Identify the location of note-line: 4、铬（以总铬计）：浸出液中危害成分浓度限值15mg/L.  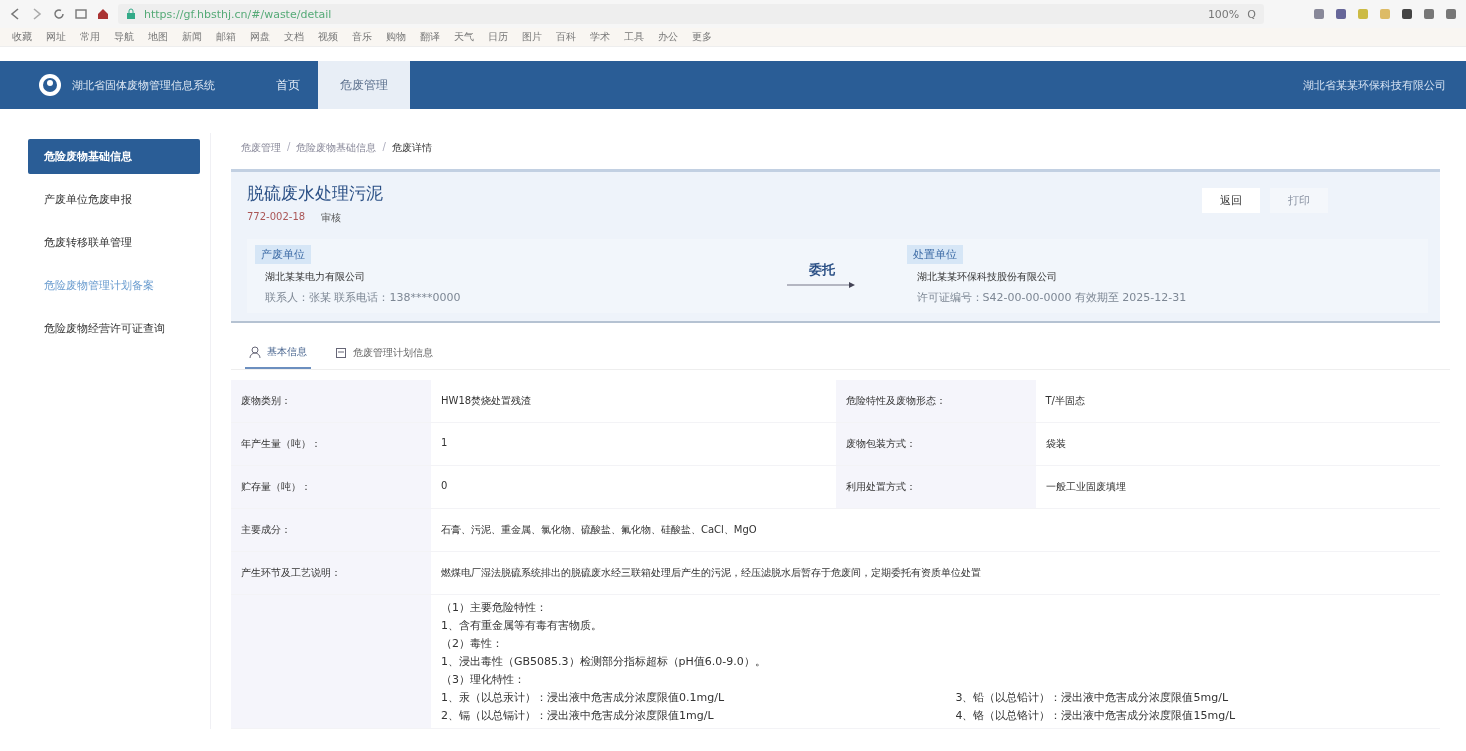
(1096, 715).